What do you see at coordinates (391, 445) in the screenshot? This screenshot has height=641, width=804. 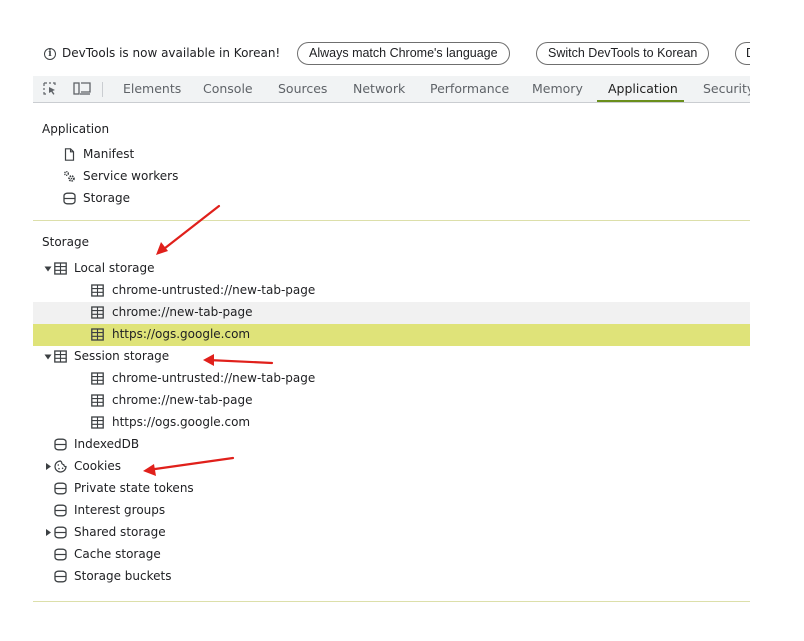 I see `tree-item-indexeddb: IndexedDB` at bounding box center [391, 445].